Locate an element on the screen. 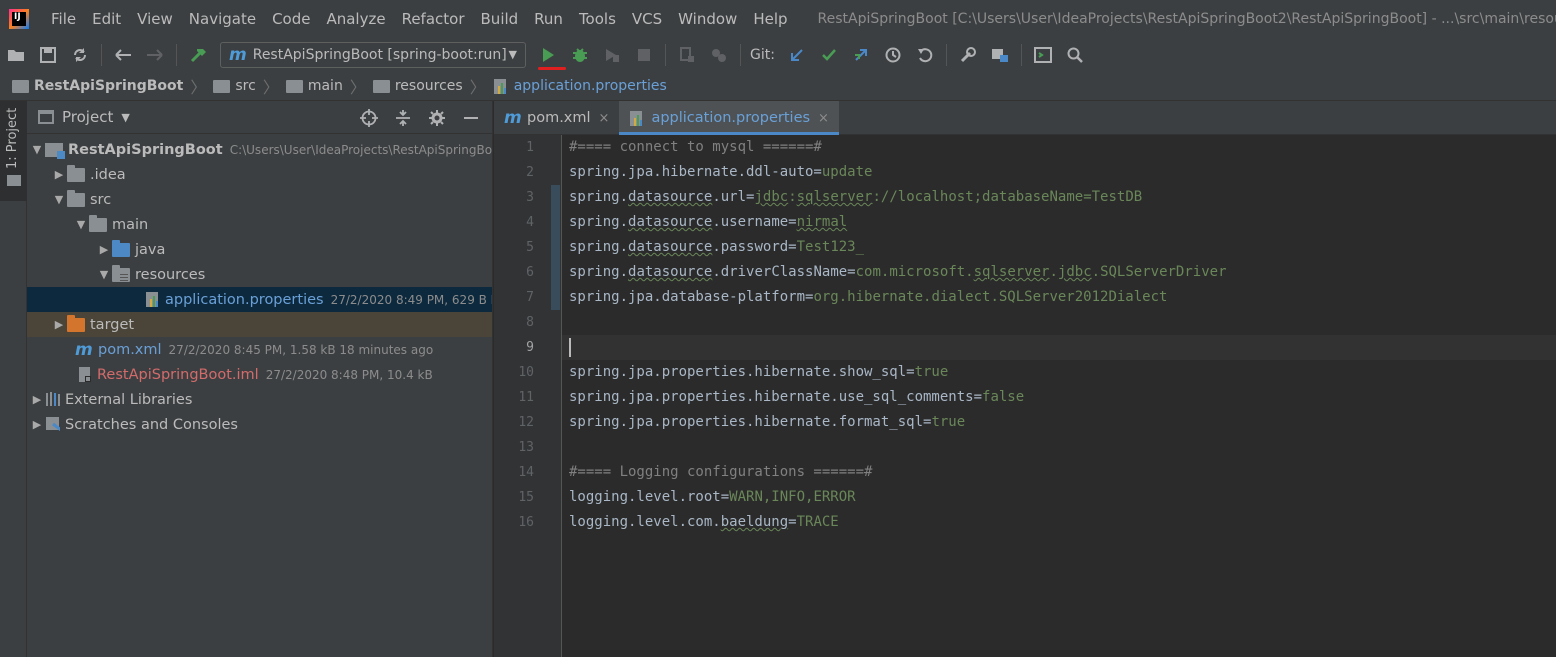 Image resolution: width=1556 pixels, height=657 pixels. back-arrow-icon is located at coordinates (123, 55).